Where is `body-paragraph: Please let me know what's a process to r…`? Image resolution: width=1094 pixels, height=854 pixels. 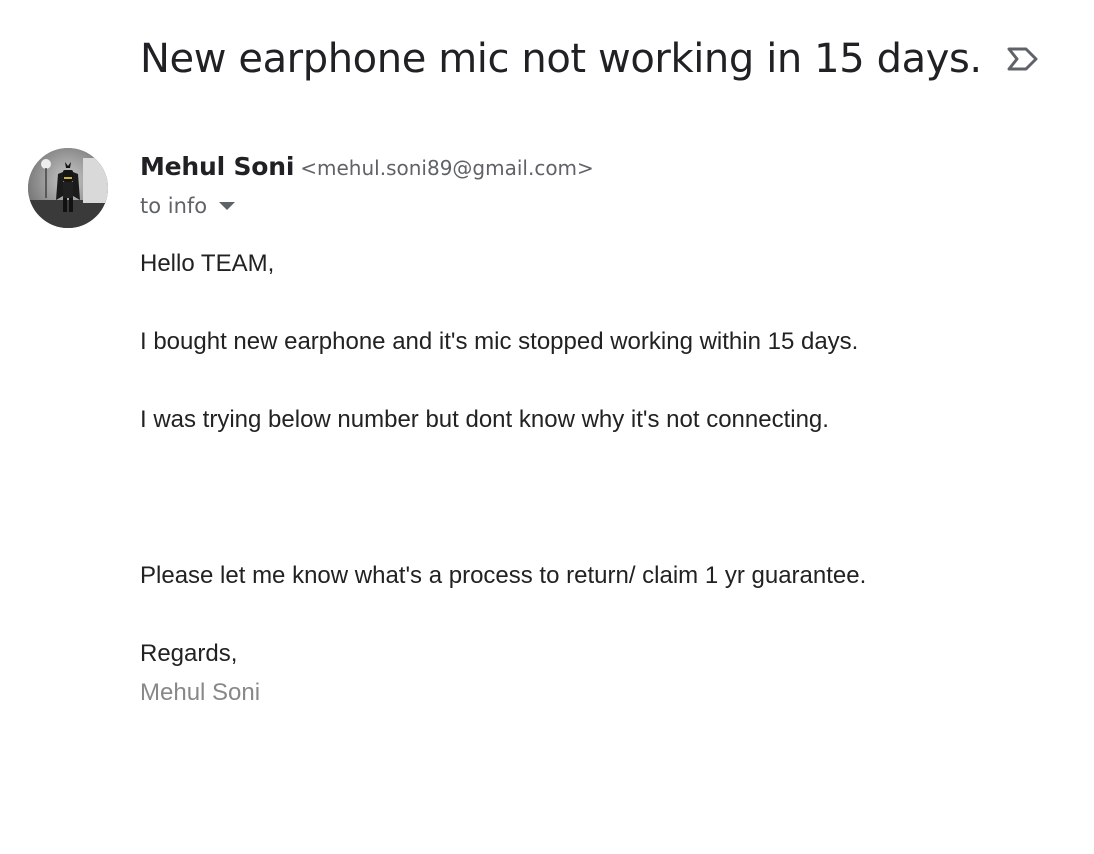 body-paragraph: Please let me know what's a process to r… is located at coordinates (503, 575).